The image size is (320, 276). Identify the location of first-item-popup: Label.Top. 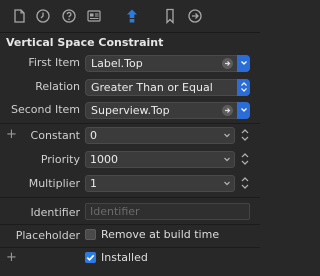
(167, 63).